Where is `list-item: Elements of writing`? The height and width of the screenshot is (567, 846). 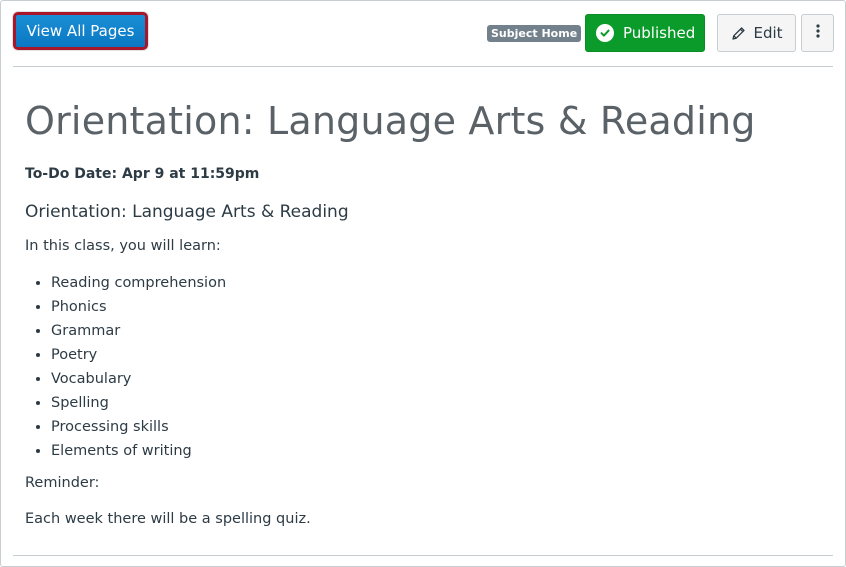
list-item: Elements of writing is located at coordinates (436, 451).